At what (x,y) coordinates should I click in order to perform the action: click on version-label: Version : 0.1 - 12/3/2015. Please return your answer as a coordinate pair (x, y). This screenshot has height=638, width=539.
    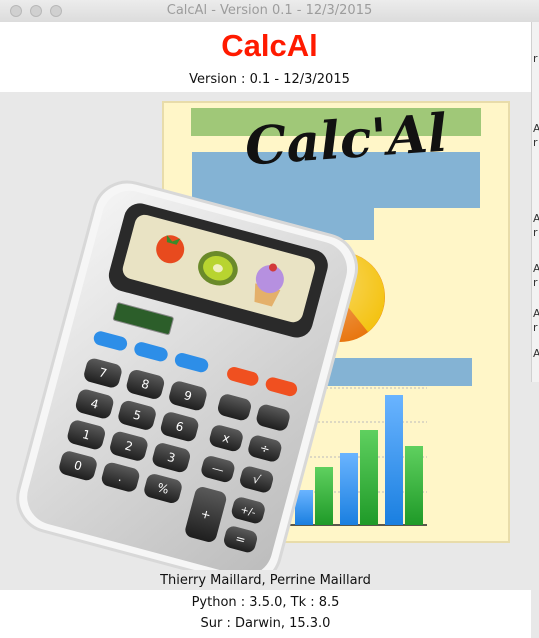
    Looking at the image, I should click on (269, 79).